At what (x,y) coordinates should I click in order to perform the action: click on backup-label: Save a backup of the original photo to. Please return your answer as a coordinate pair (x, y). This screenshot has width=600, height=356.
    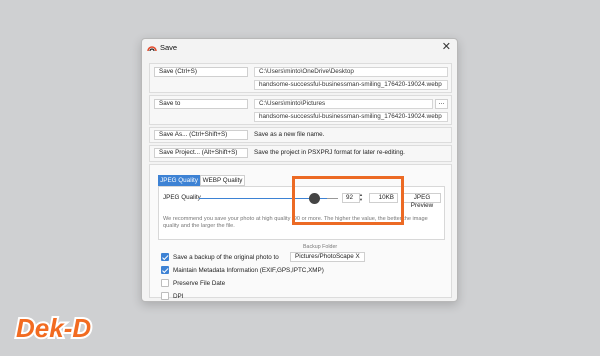
    Looking at the image, I should click on (226, 257).